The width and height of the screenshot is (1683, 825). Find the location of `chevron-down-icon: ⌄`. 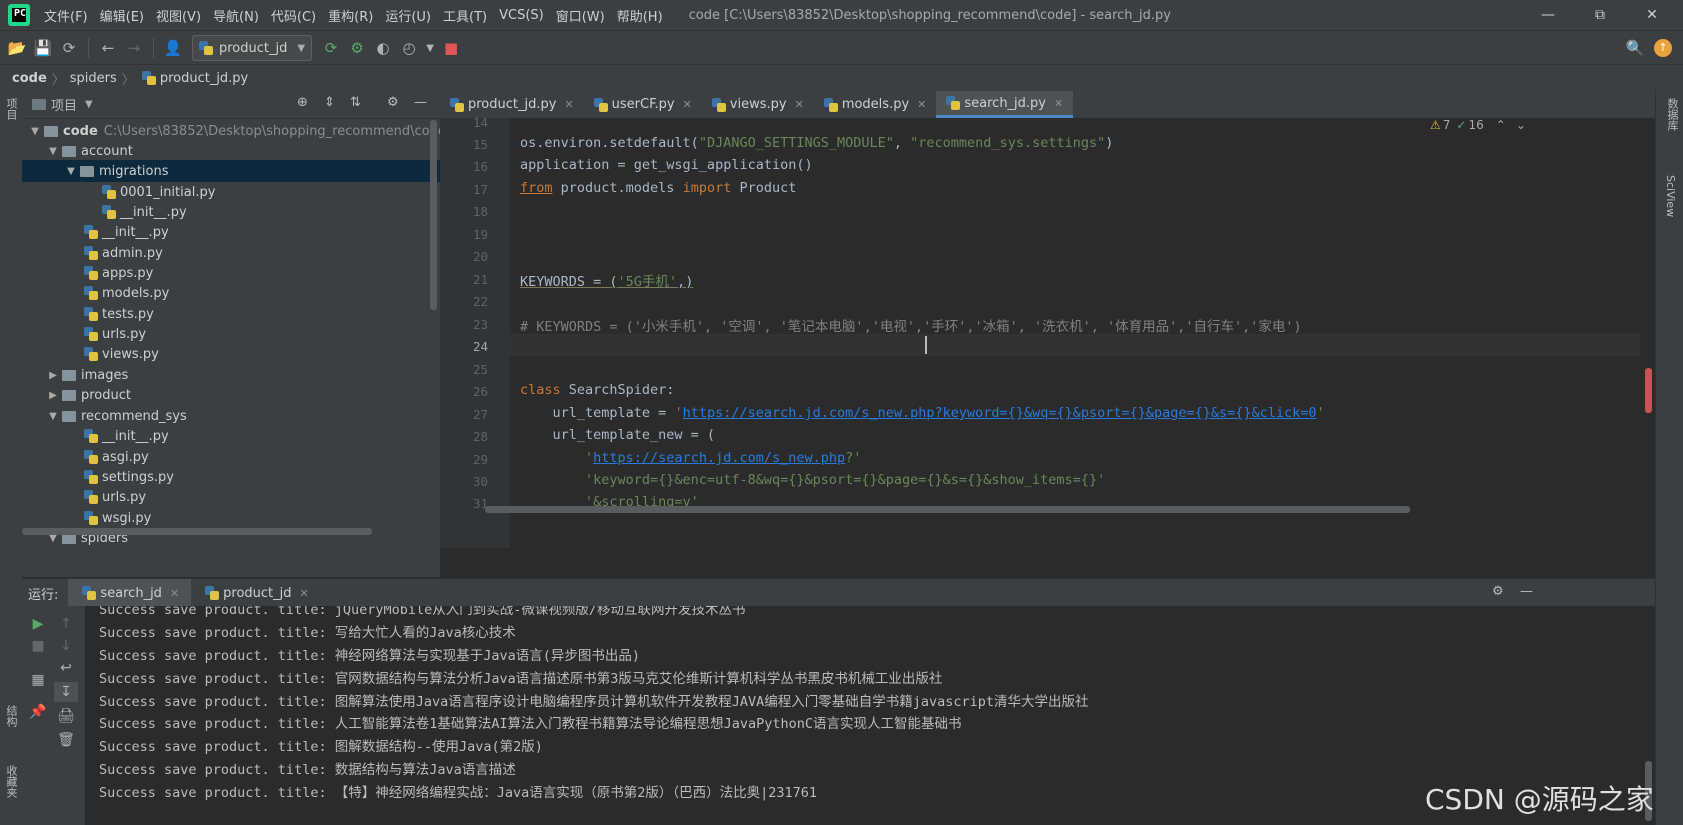

chevron-down-icon: ⌄ is located at coordinates (1521, 125).